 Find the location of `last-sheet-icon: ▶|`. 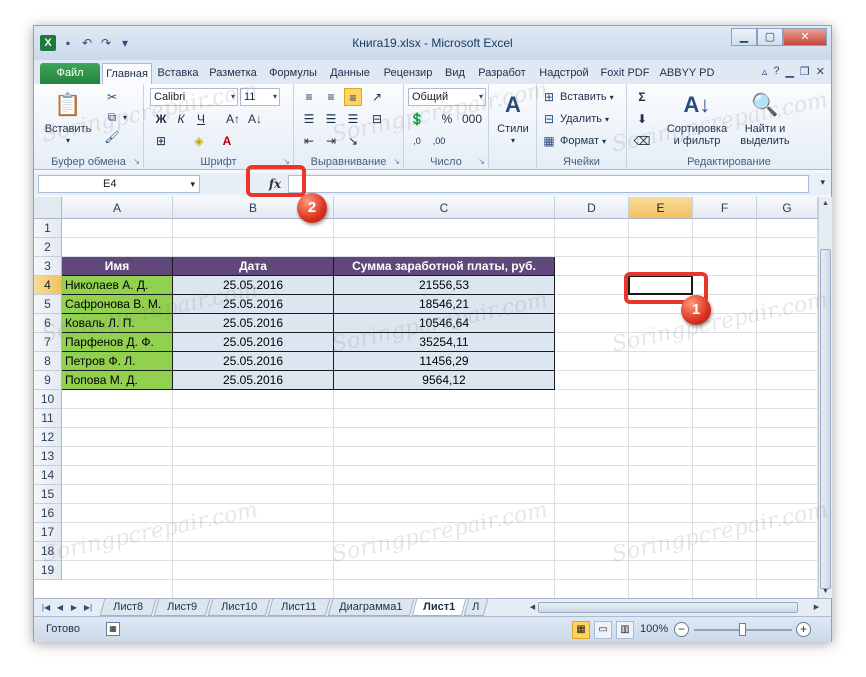

last-sheet-icon: ▶| is located at coordinates (88, 608).